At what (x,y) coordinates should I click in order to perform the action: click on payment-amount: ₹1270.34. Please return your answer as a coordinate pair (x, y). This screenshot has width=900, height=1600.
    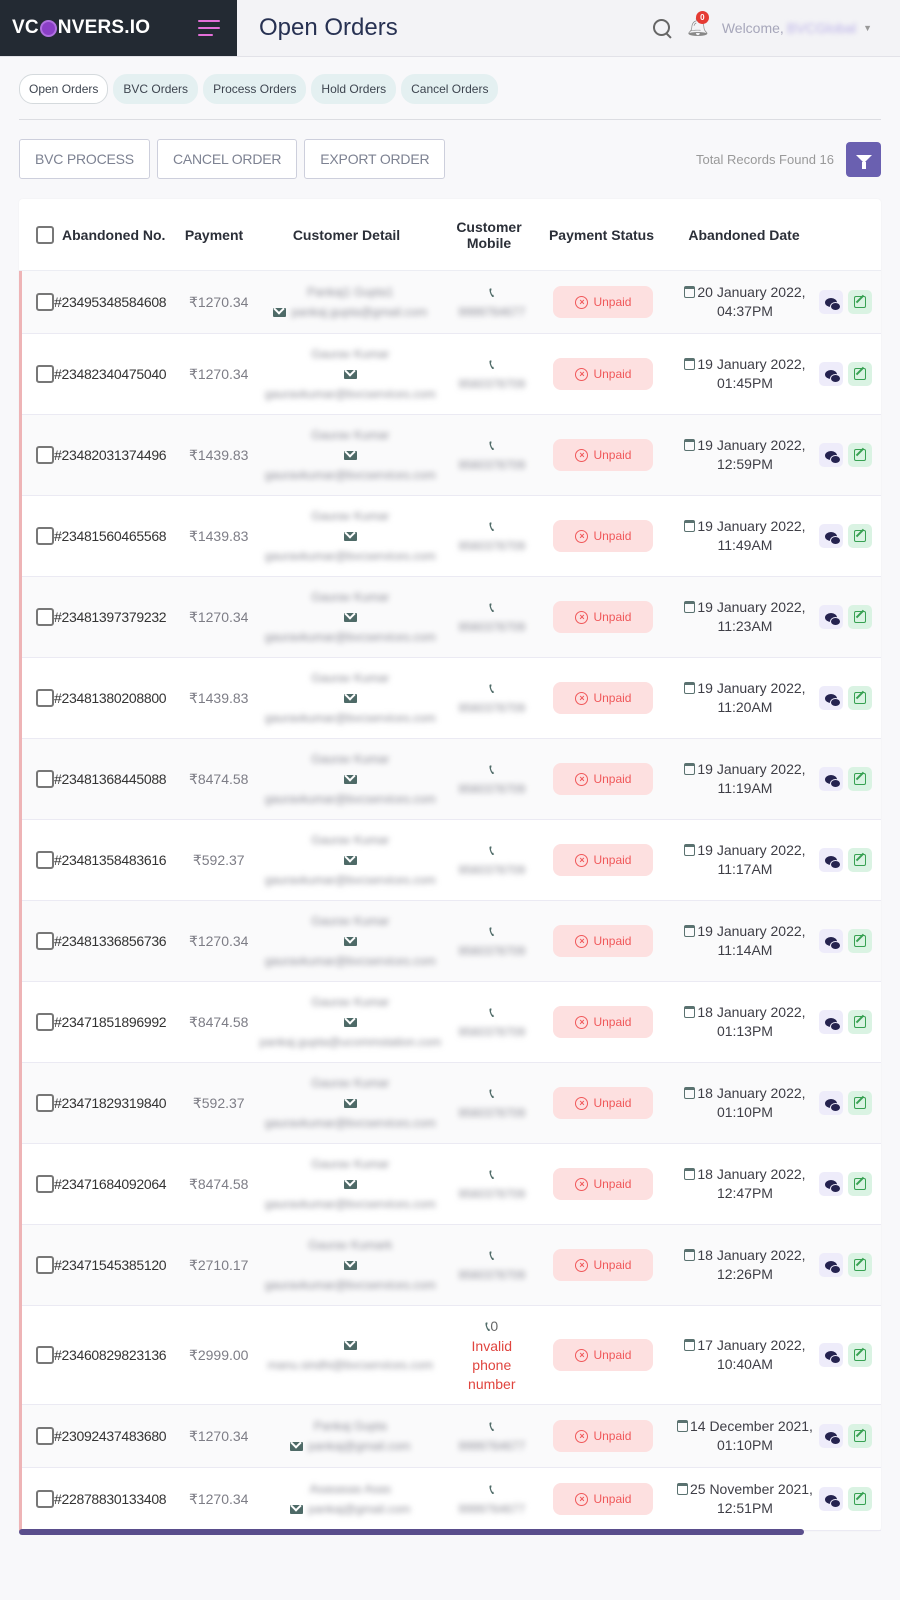
    Looking at the image, I should click on (218, 940).